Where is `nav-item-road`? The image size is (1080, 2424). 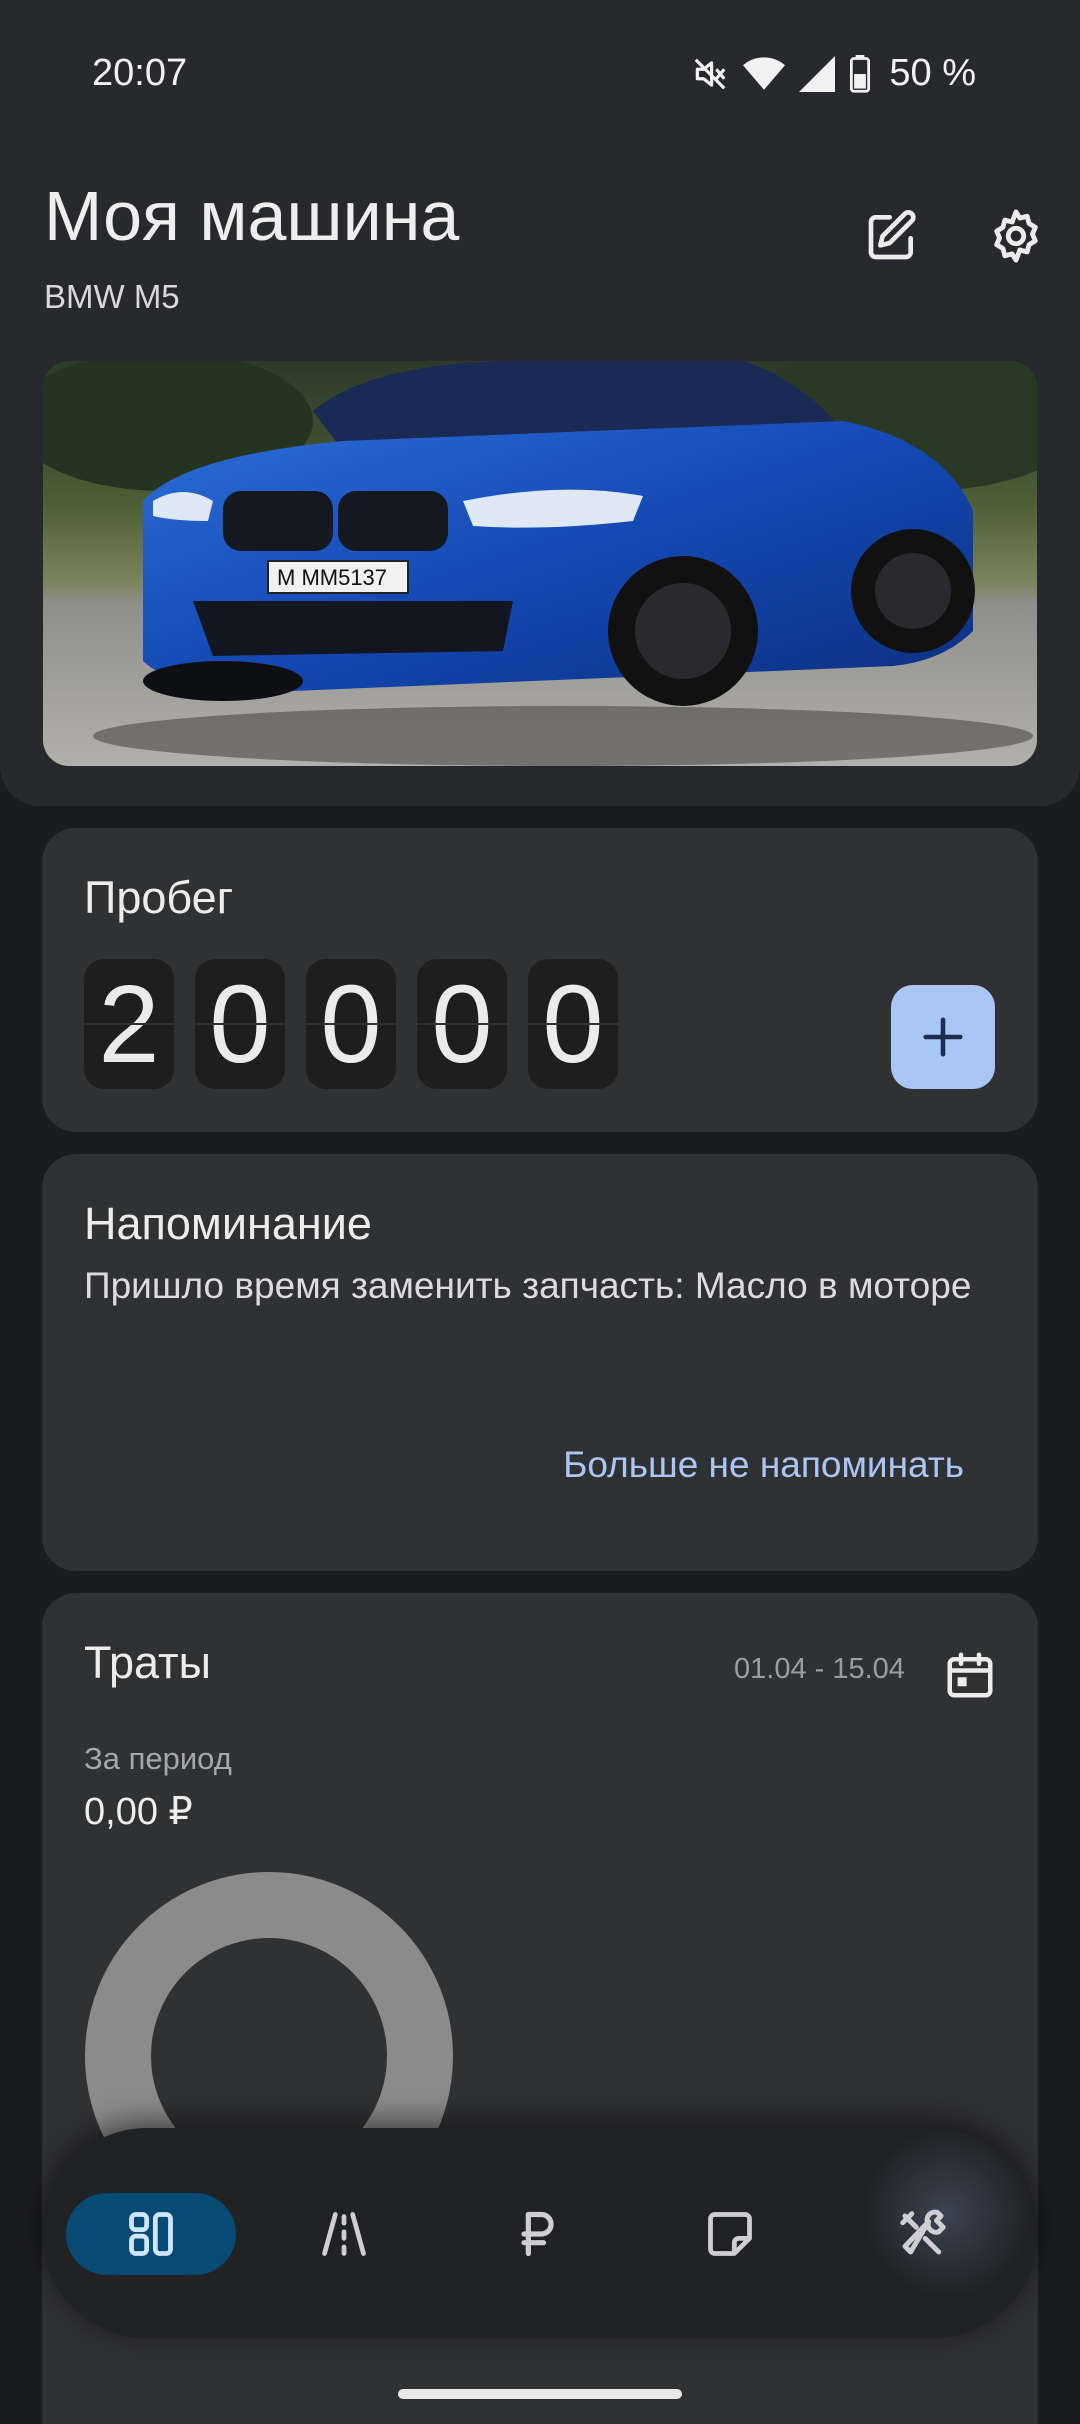 nav-item-road is located at coordinates (344, 2234).